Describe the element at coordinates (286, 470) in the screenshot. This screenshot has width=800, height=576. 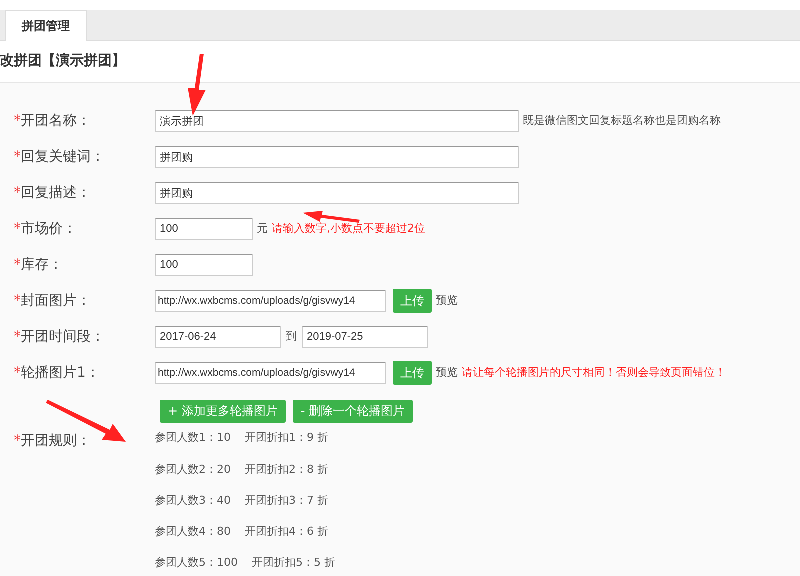
I see `rule-text: 开团折扣2：8 折` at that location.